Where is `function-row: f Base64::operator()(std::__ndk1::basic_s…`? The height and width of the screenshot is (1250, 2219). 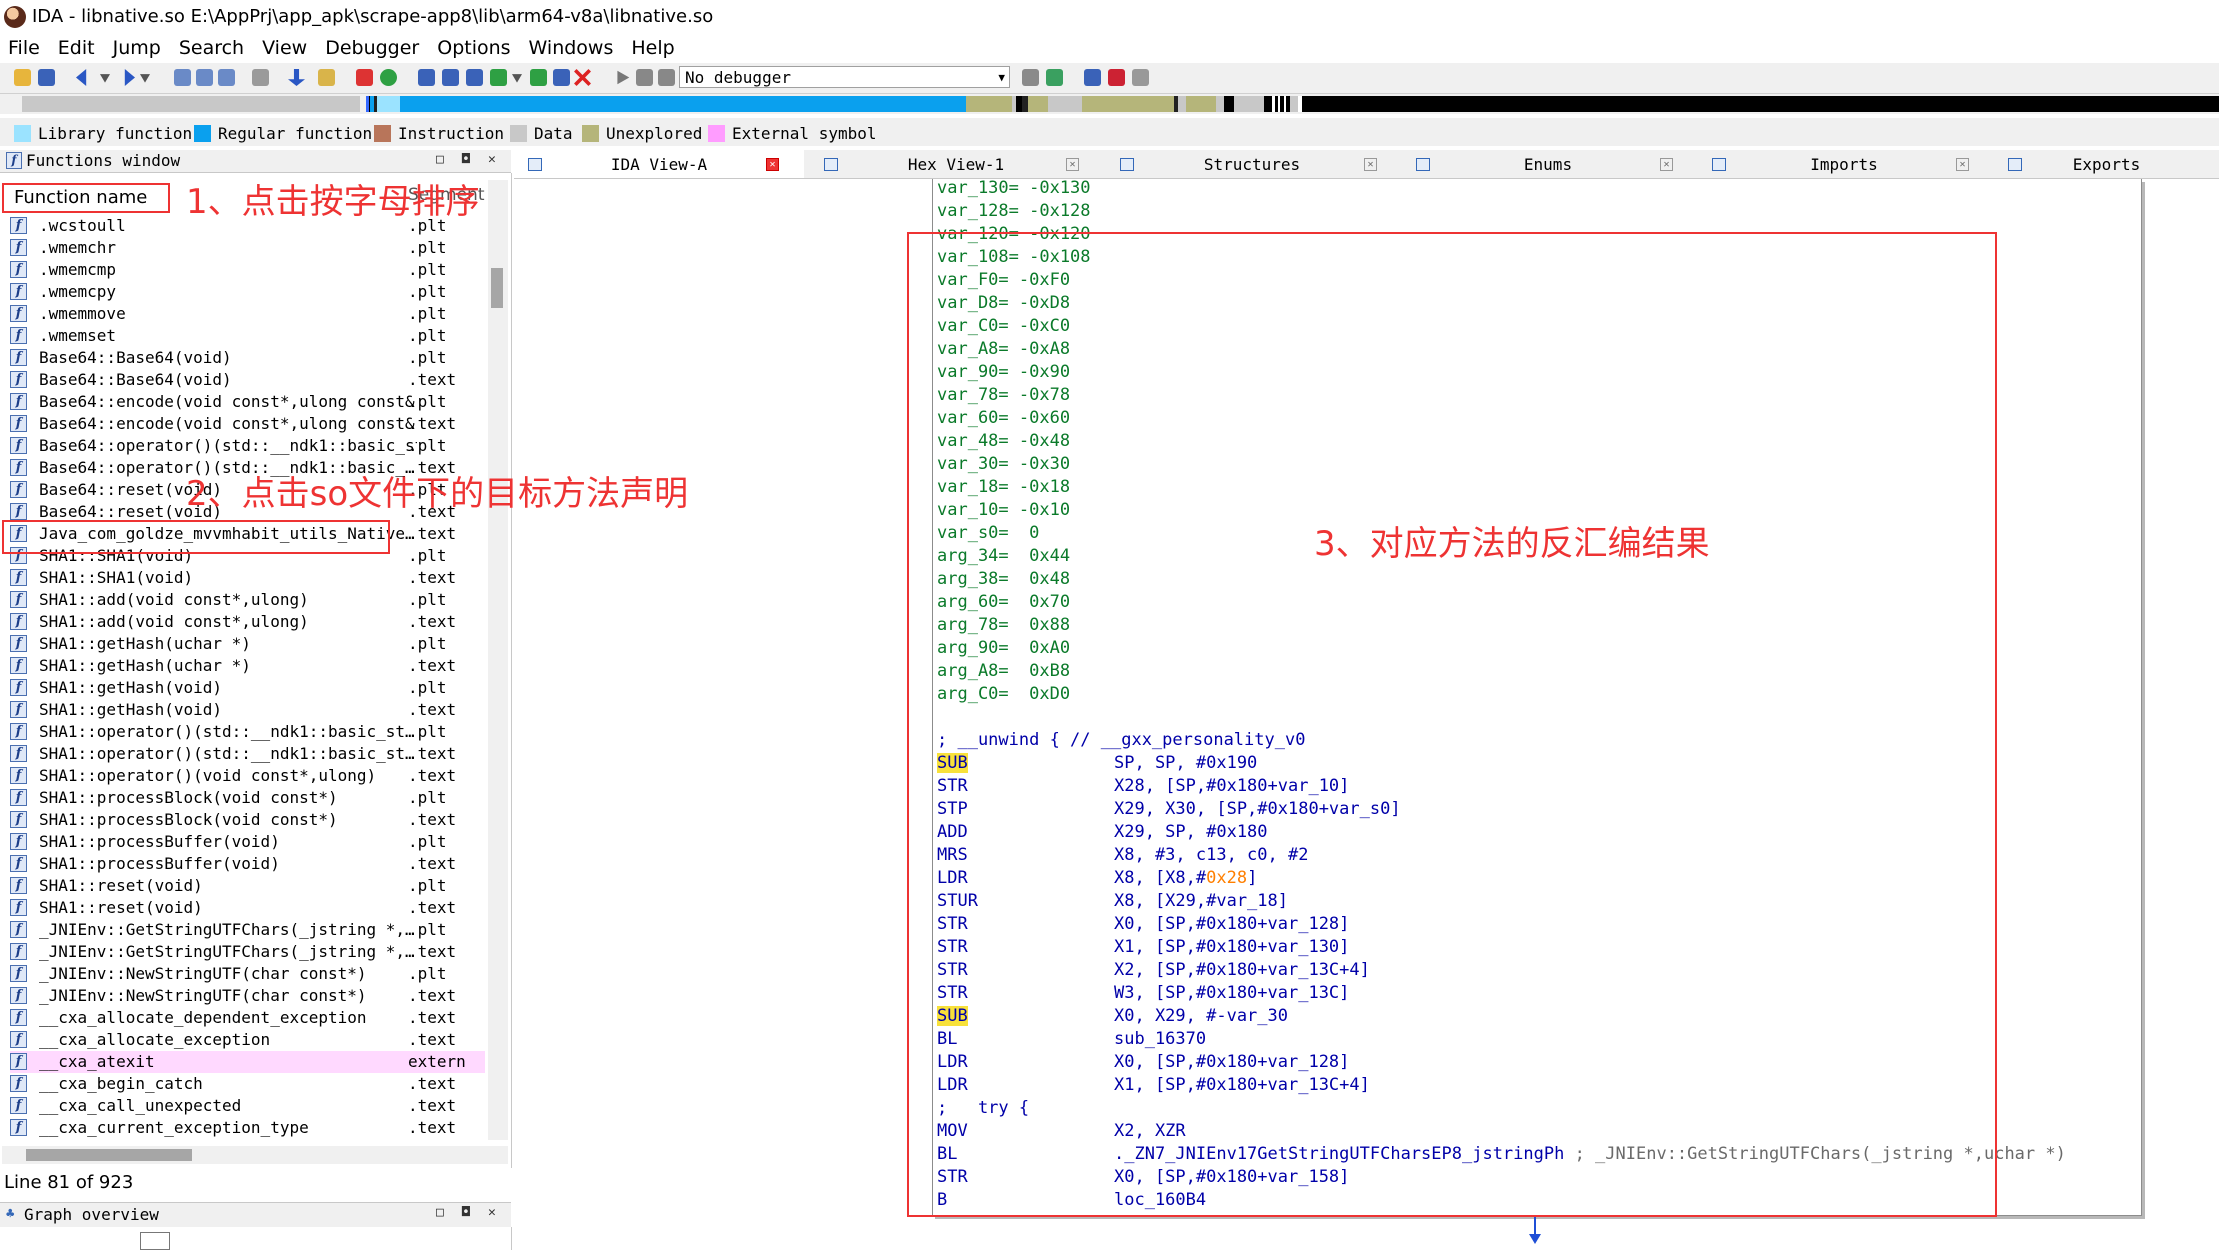
function-row: f Base64::operator()(std::__ndk1::basic_s… is located at coordinates (247, 446).